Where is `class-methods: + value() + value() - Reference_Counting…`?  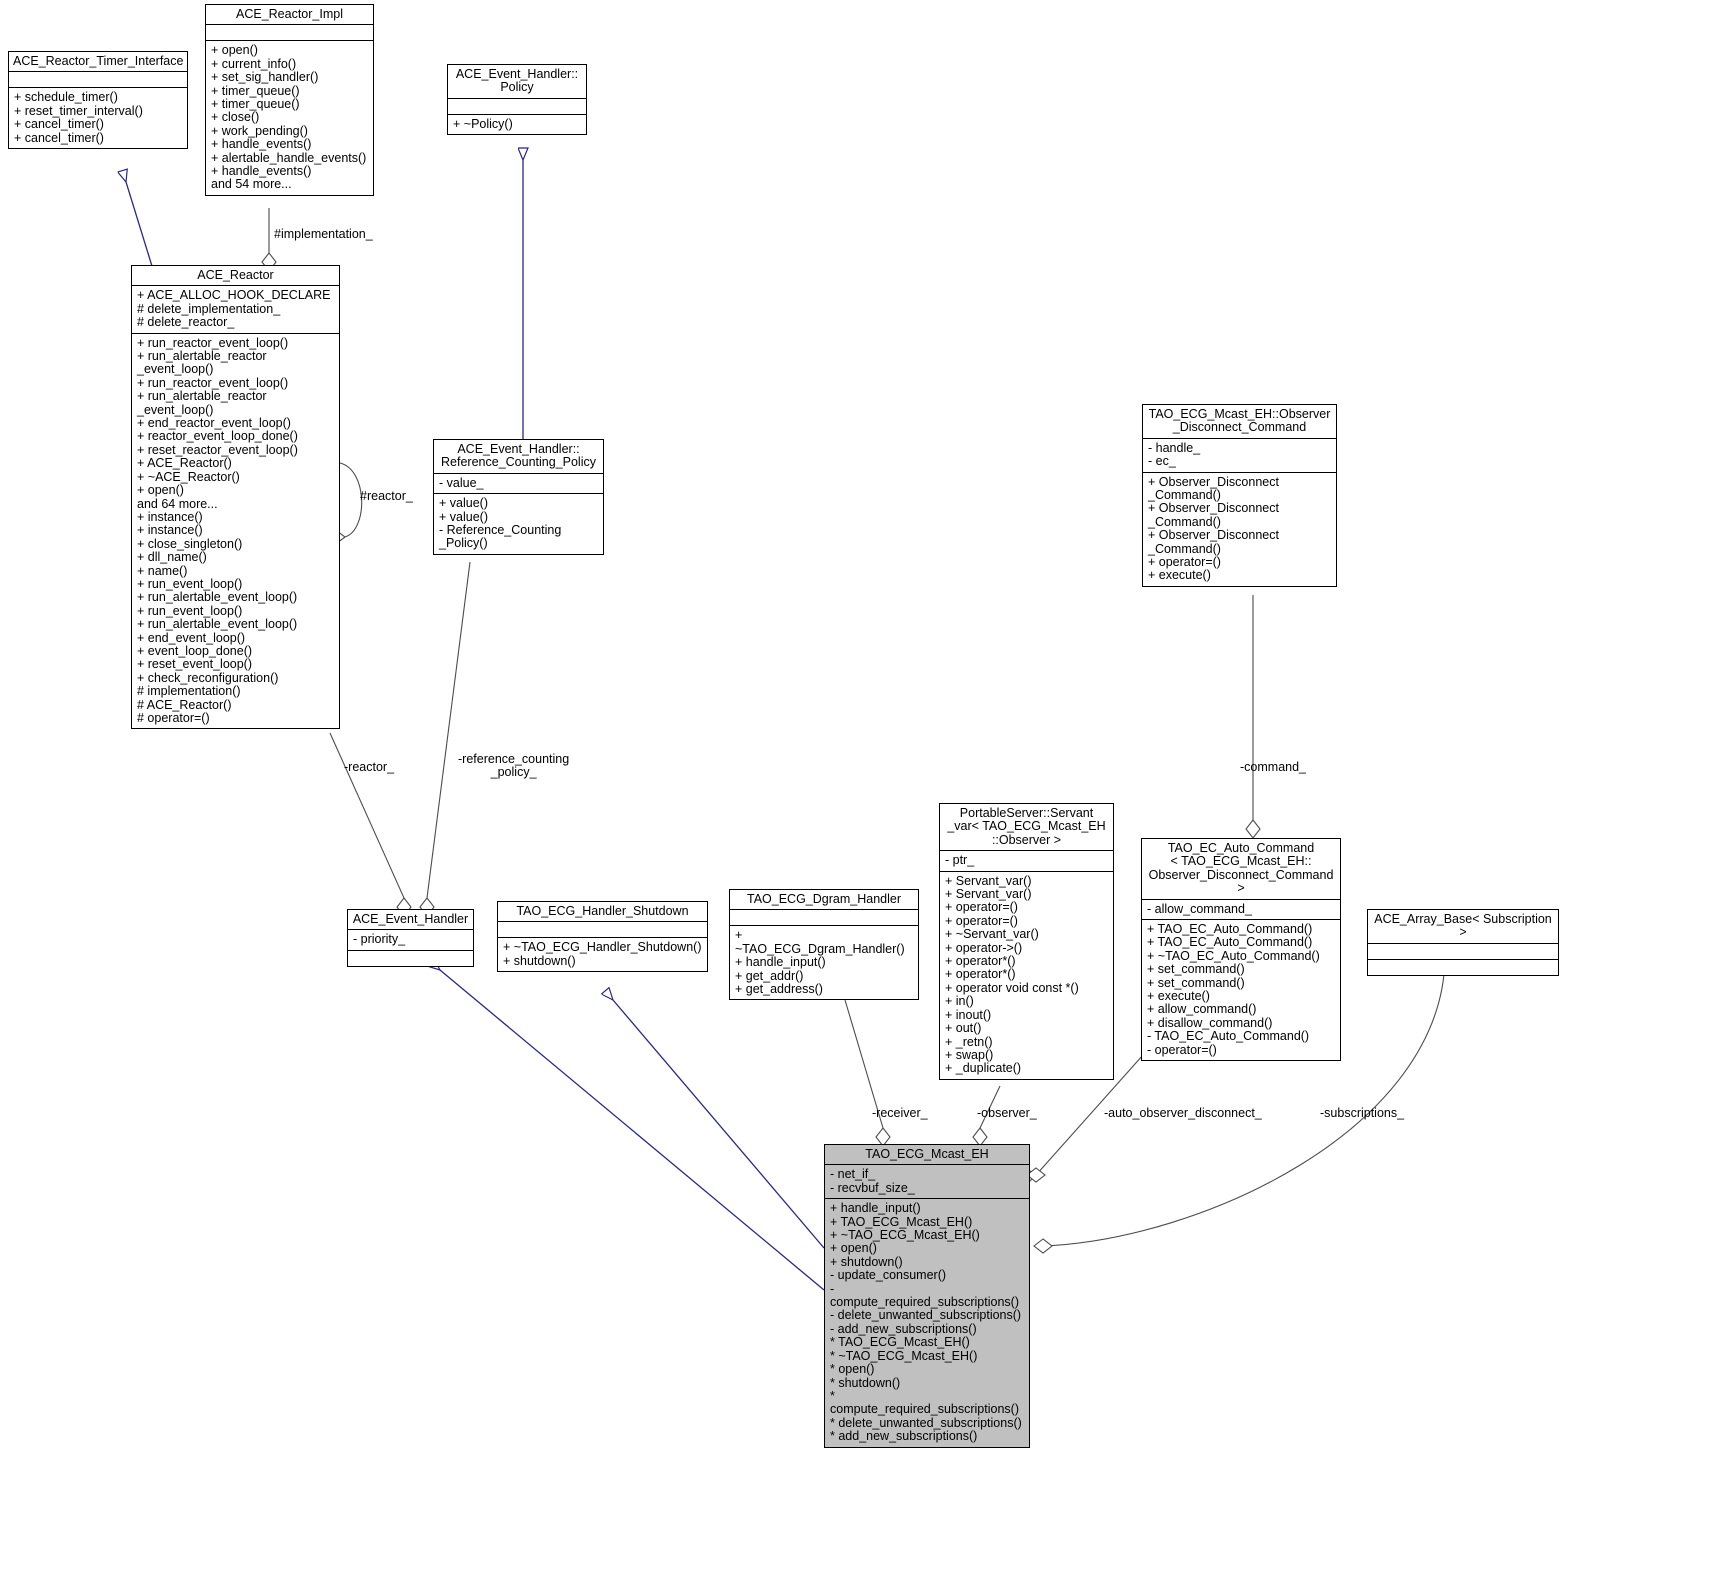
class-methods: + value() + value() - Reference_Counting… is located at coordinates (500, 523).